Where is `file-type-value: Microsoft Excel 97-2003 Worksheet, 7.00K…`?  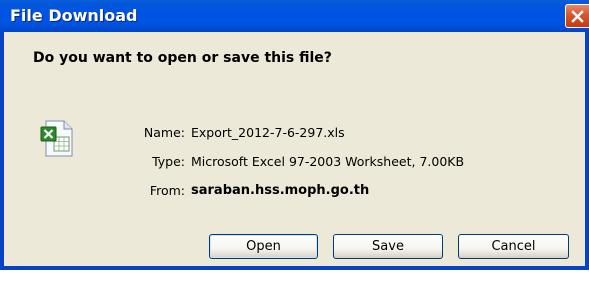 file-type-value: Microsoft Excel 97-2003 Worksheet, 7.00K… is located at coordinates (328, 161).